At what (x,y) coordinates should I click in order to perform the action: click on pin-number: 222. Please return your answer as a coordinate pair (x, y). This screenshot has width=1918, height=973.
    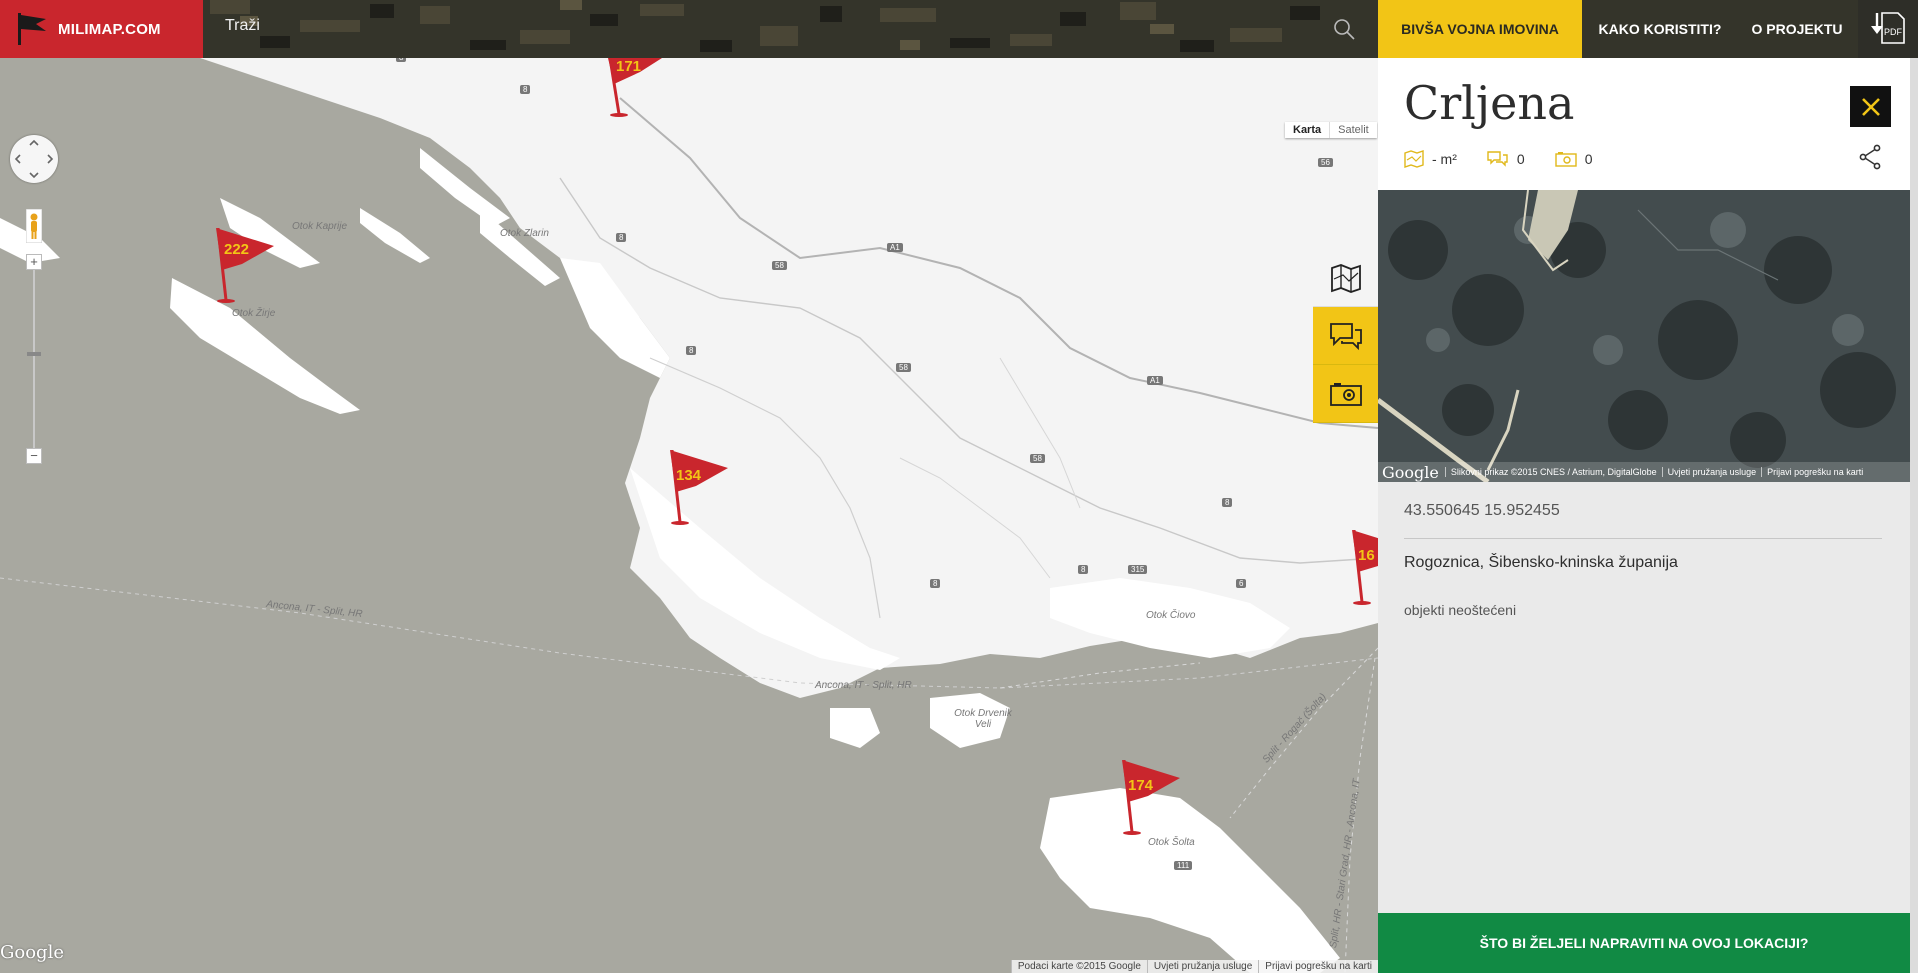
    Looking at the image, I should click on (237, 249).